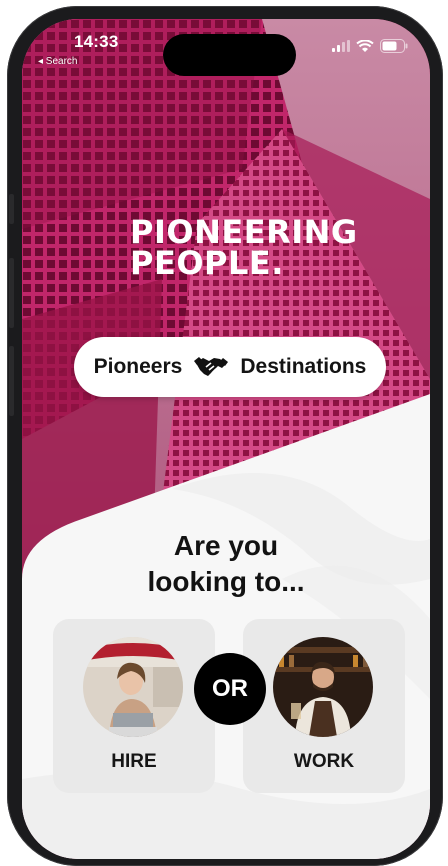 The image size is (448, 866). What do you see at coordinates (226, 545) in the screenshot?
I see `question-line-1: Are you` at bounding box center [226, 545].